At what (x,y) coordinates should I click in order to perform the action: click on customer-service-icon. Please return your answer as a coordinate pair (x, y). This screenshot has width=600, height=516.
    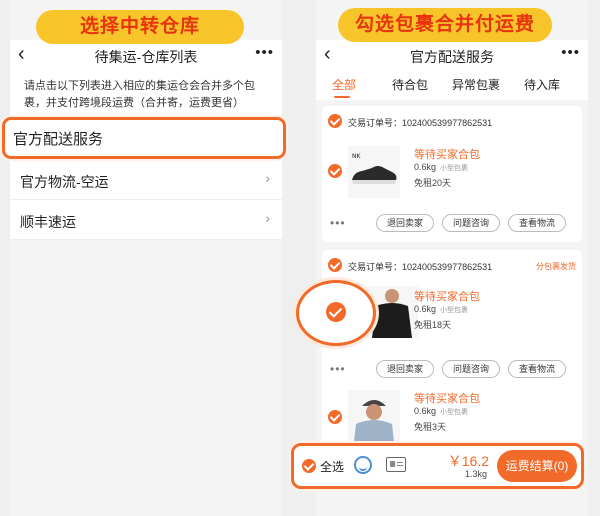
    Looking at the image, I should click on (363, 465).